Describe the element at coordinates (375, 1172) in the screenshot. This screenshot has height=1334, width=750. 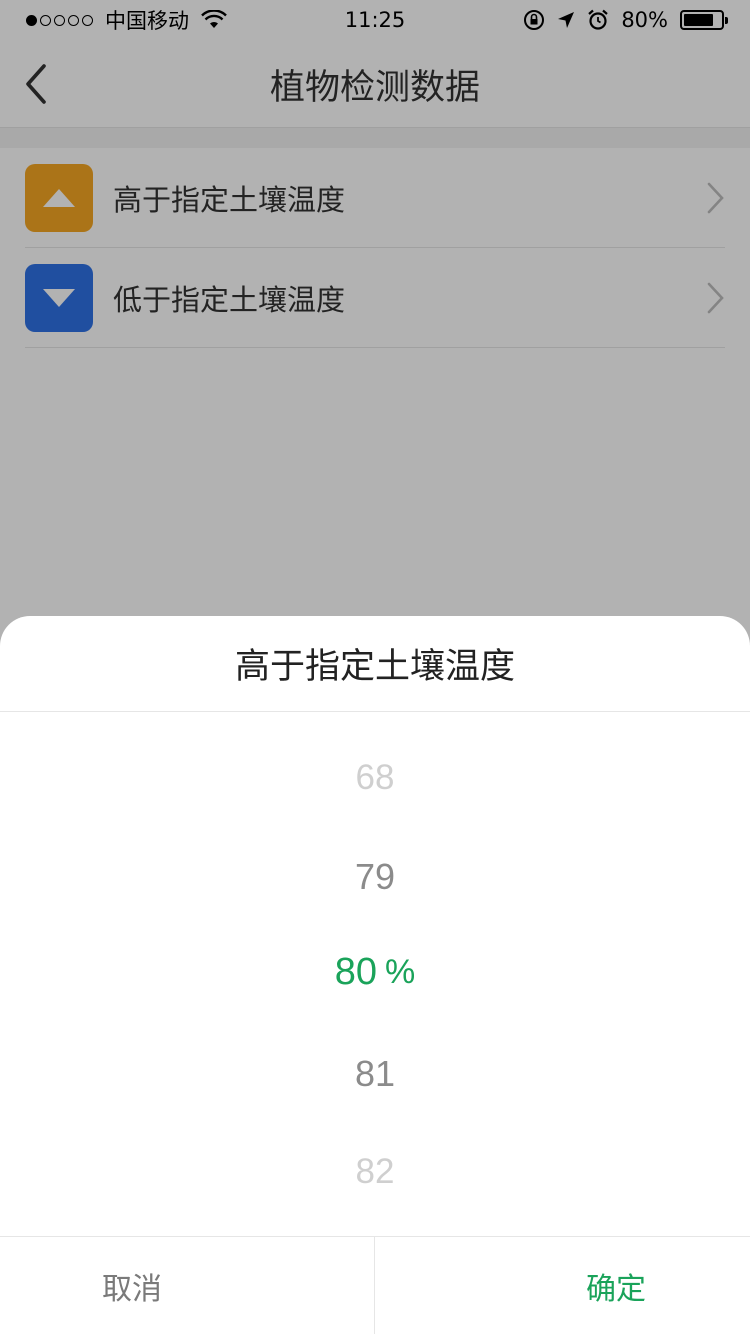
I see `picker-option: 82` at that location.